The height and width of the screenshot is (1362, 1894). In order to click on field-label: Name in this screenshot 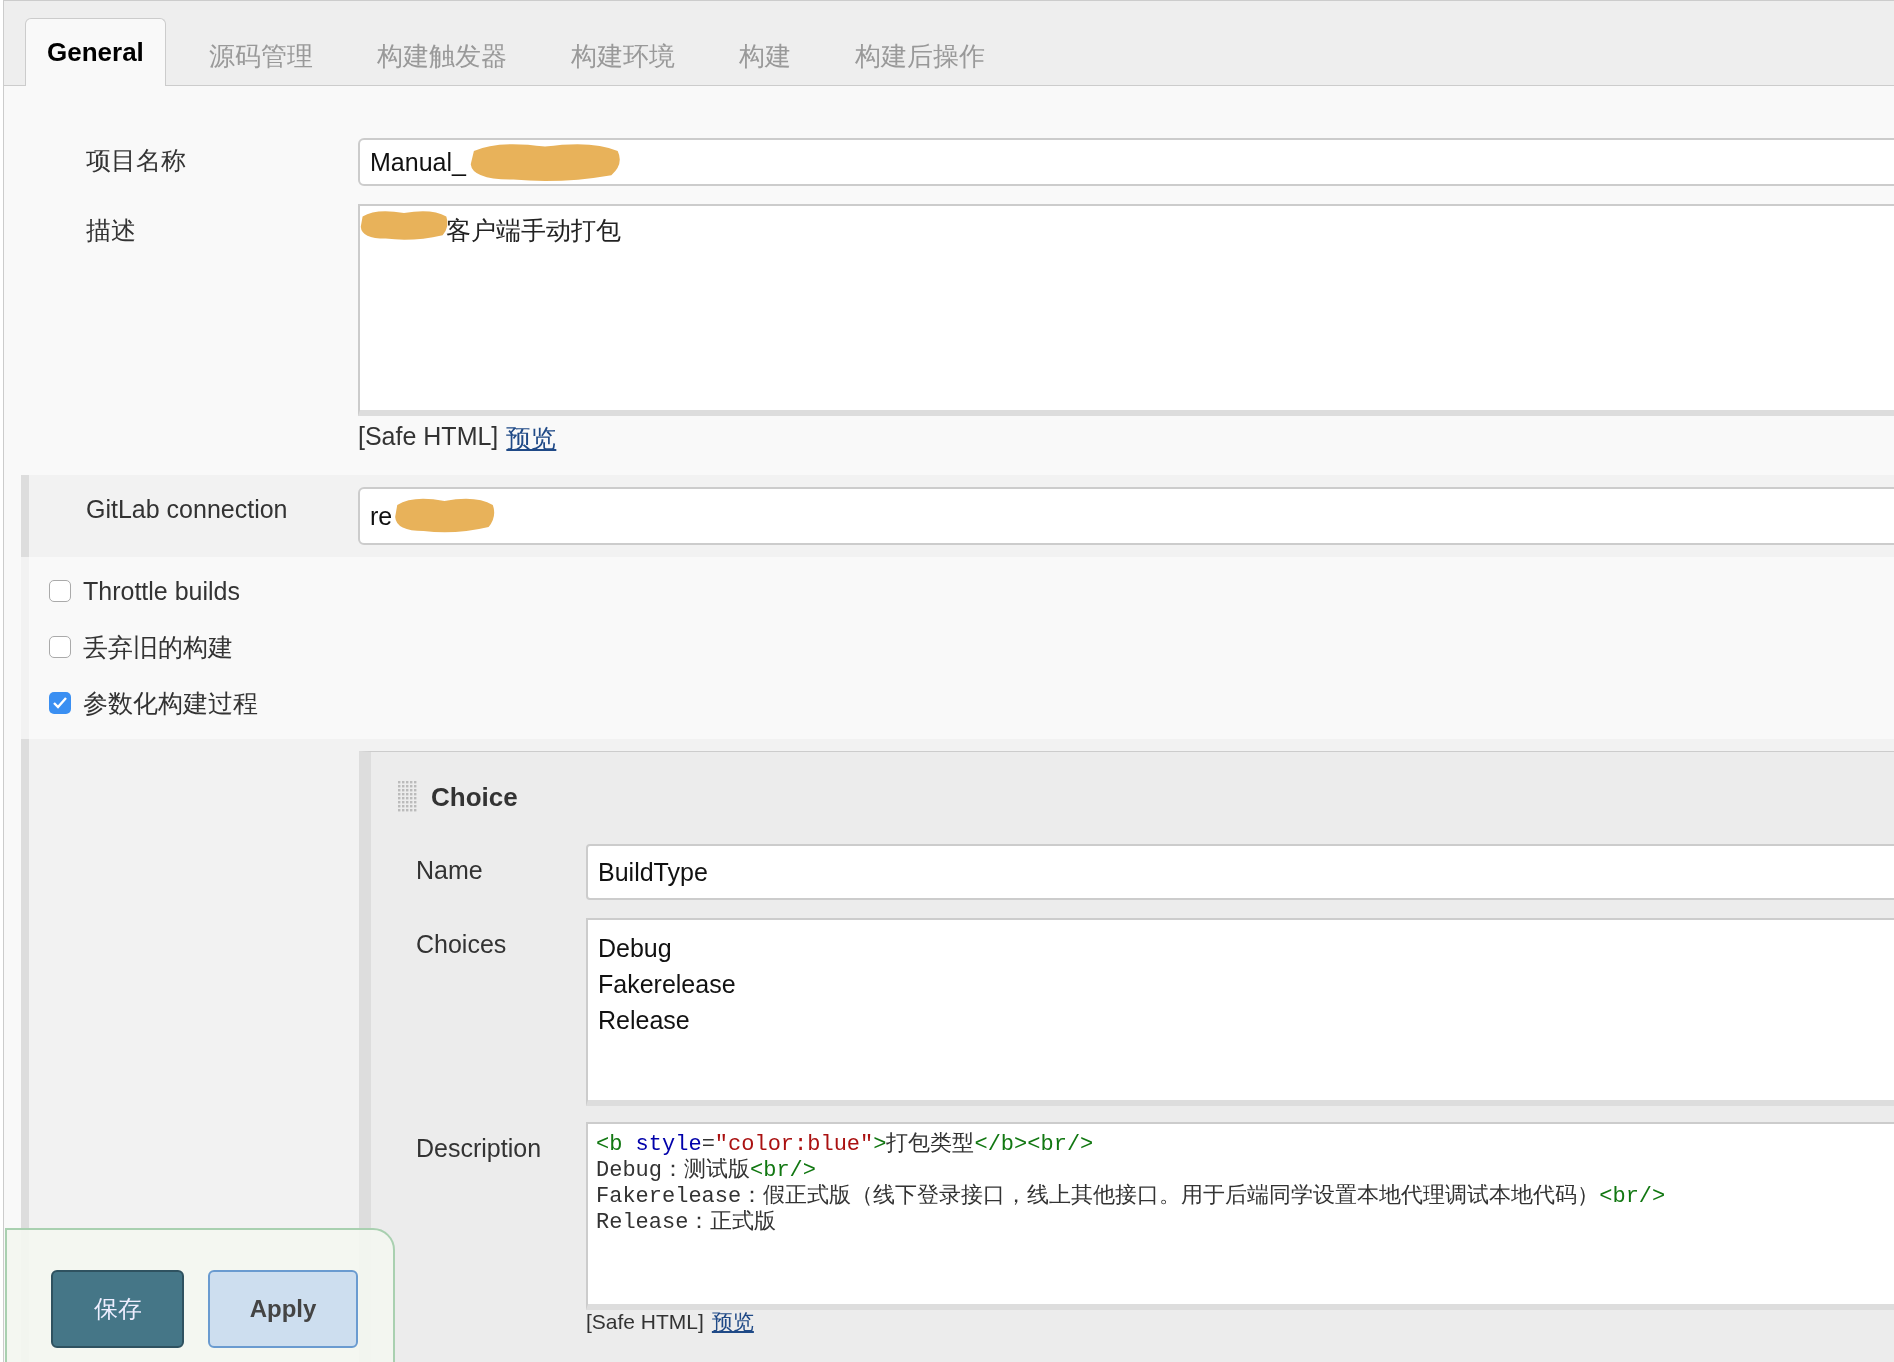, I will do `click(449, 870)`.